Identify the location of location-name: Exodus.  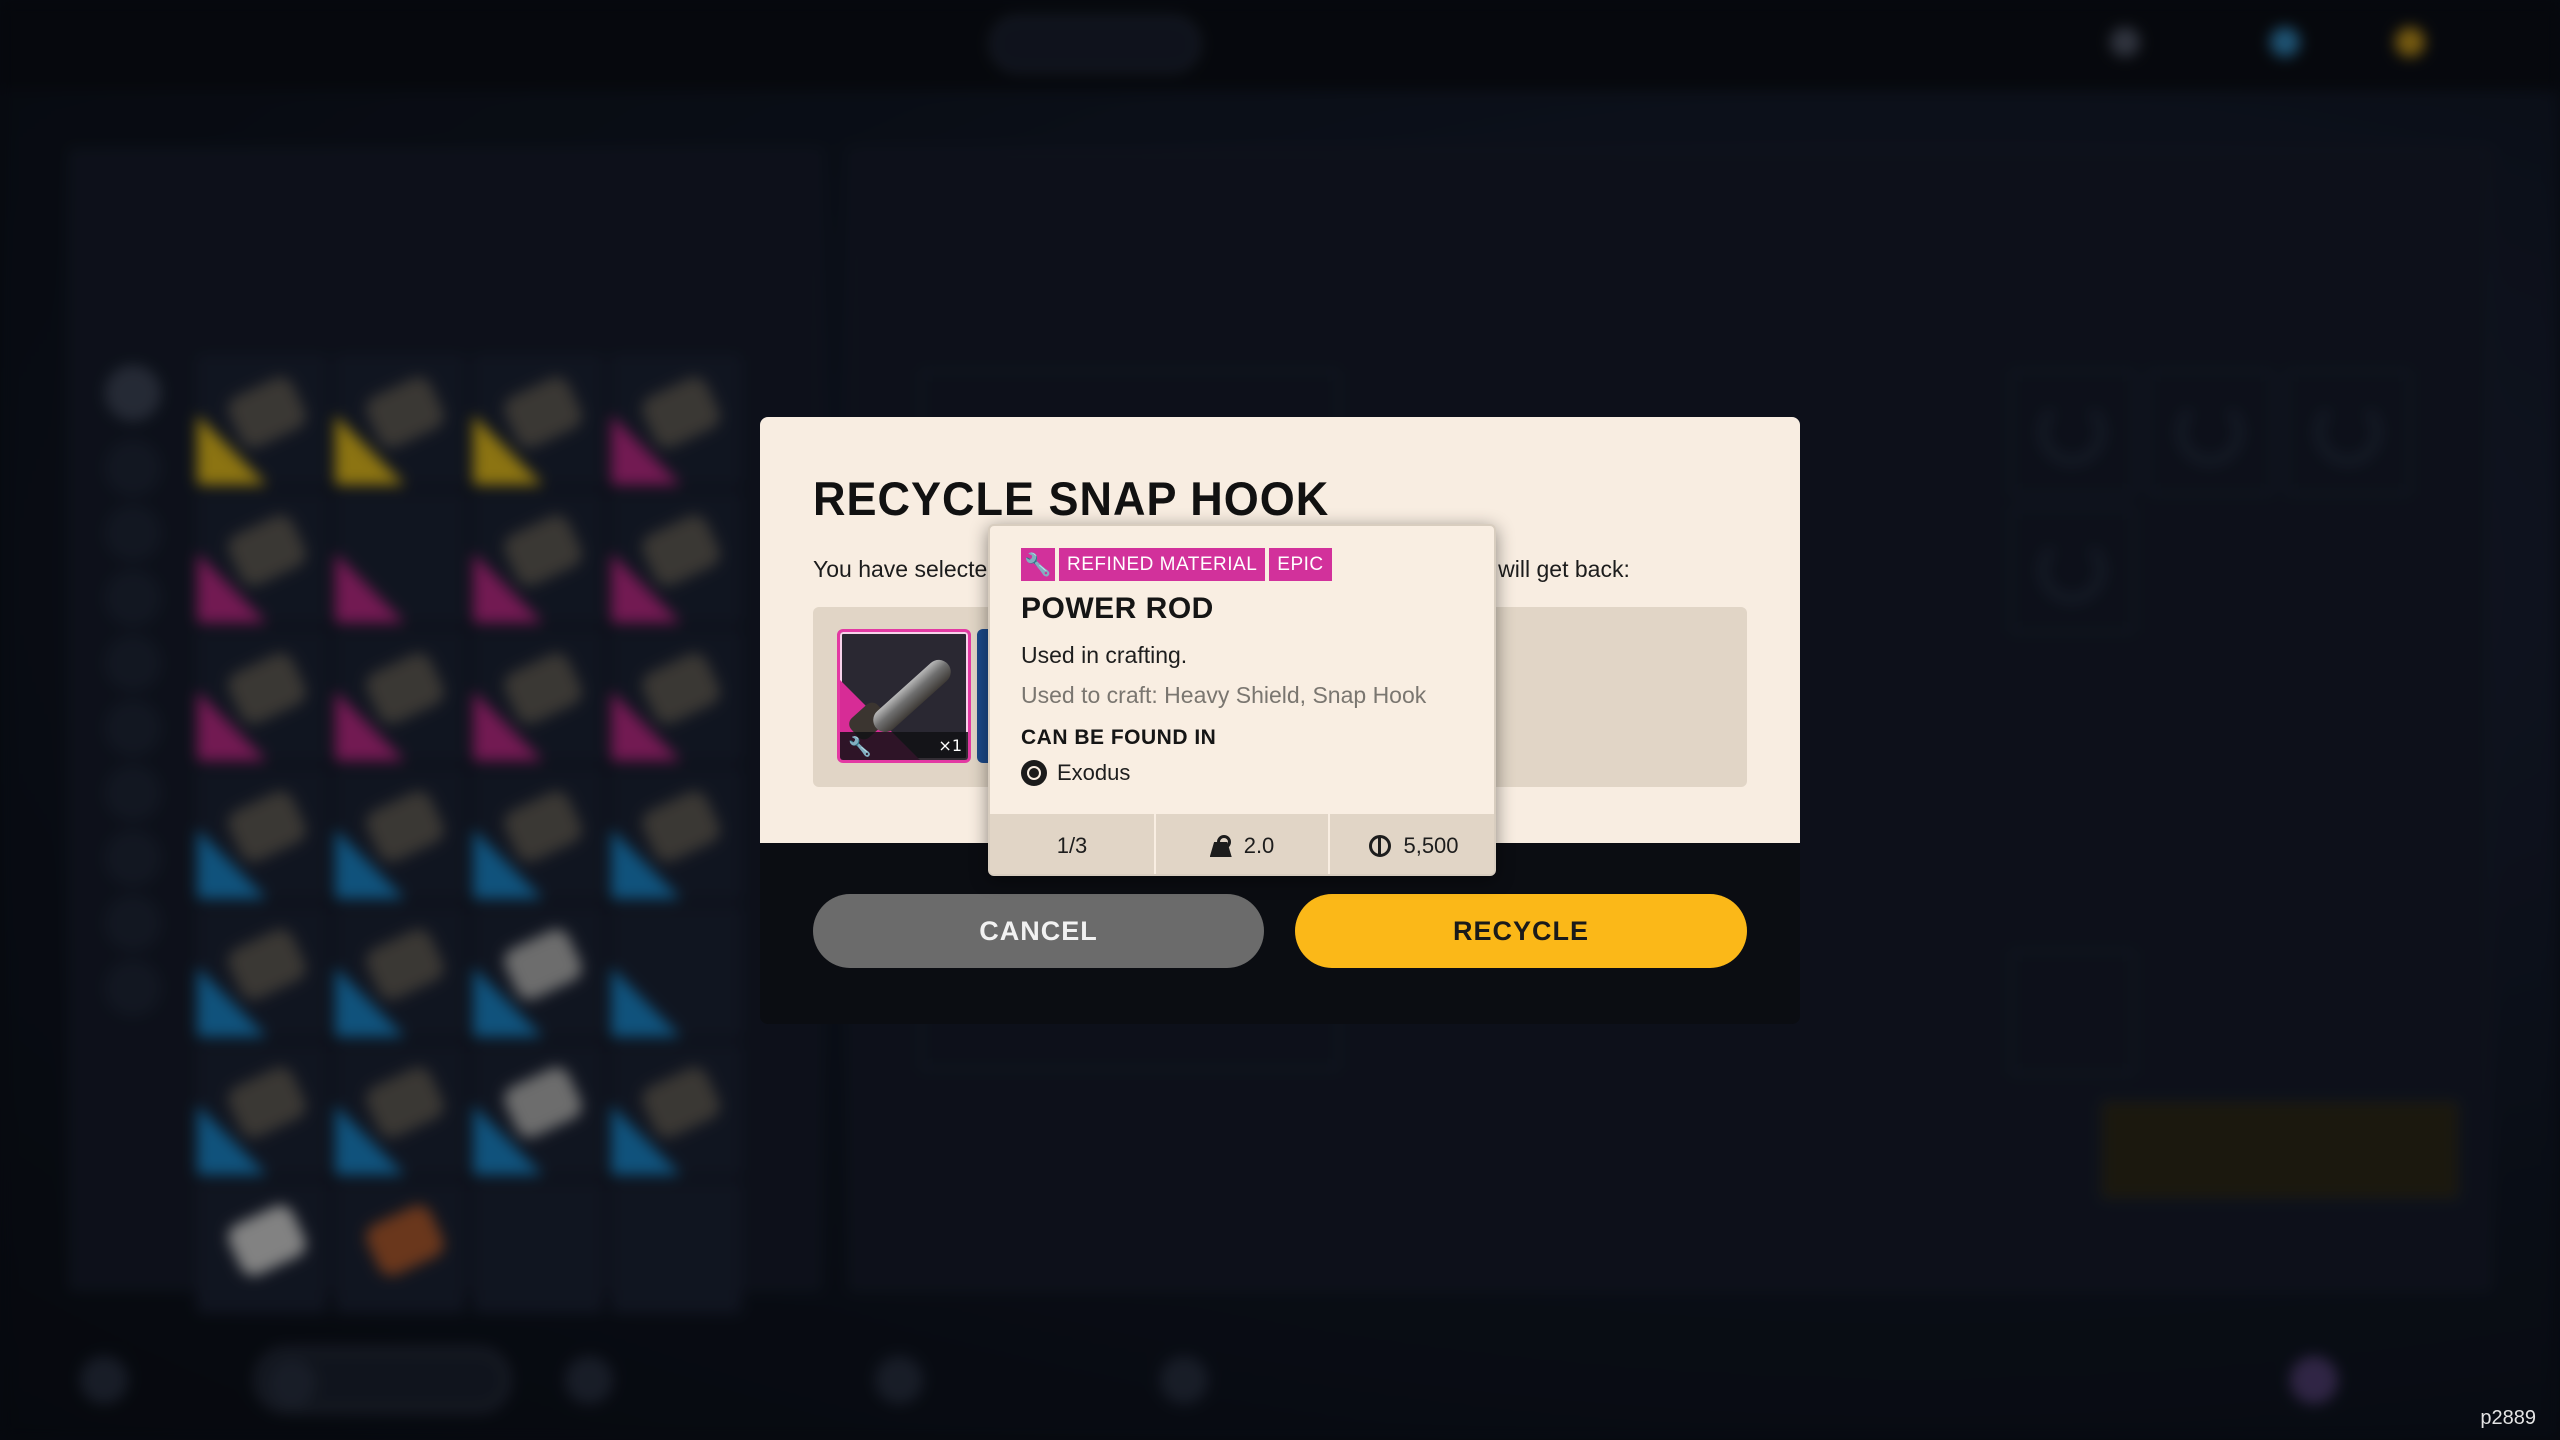
(1094, 772).